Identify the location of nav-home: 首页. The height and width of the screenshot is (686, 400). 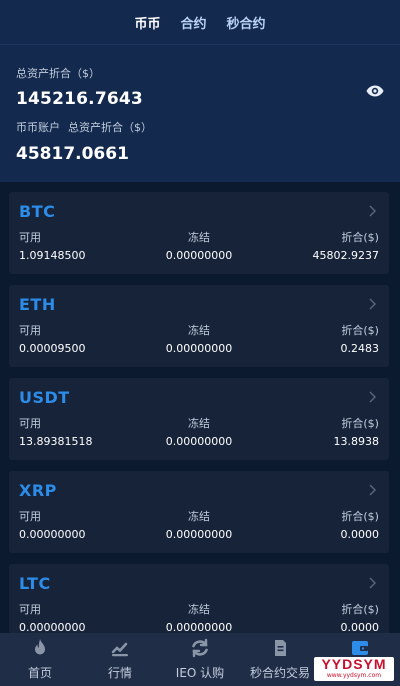
(40, 659).